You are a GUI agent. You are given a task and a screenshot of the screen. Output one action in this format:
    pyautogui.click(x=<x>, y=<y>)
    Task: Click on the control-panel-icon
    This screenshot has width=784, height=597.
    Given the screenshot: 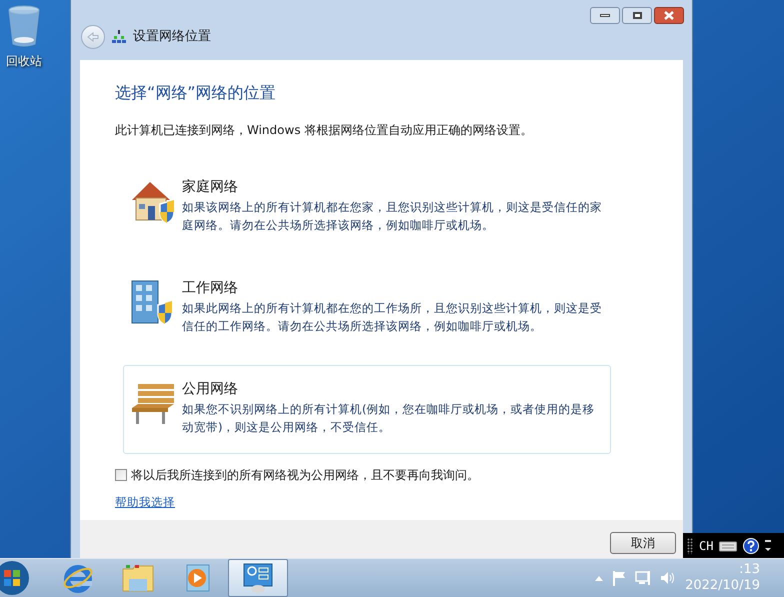 What is the action you would take?
    pyautogui.click(x=258, y=578)
    